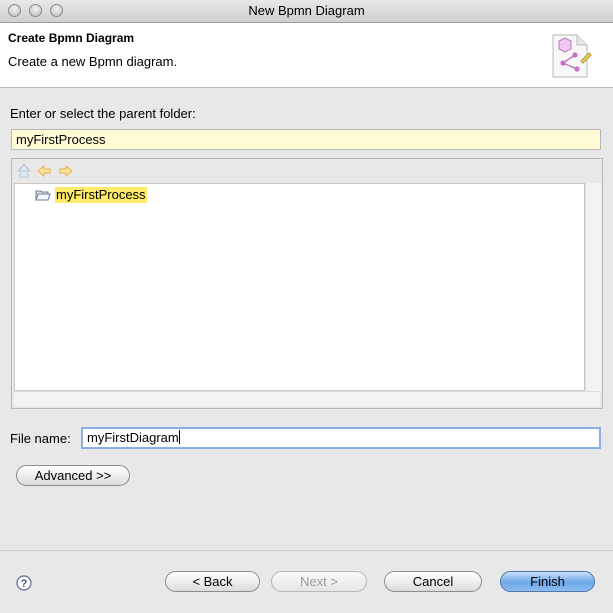 This screenshot has width=613, height=613. Describe the element at coordinates (56, 10) in the screenshot. I see `zoom-window-button` at that location.